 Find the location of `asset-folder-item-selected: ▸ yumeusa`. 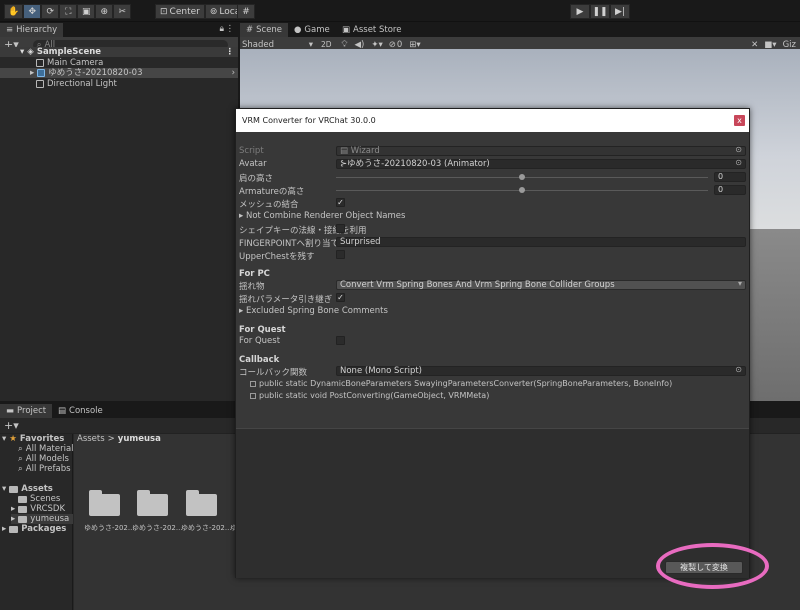

asset-folder-item-selected: ▸ yumeusa is located at coordinates (42, 519).